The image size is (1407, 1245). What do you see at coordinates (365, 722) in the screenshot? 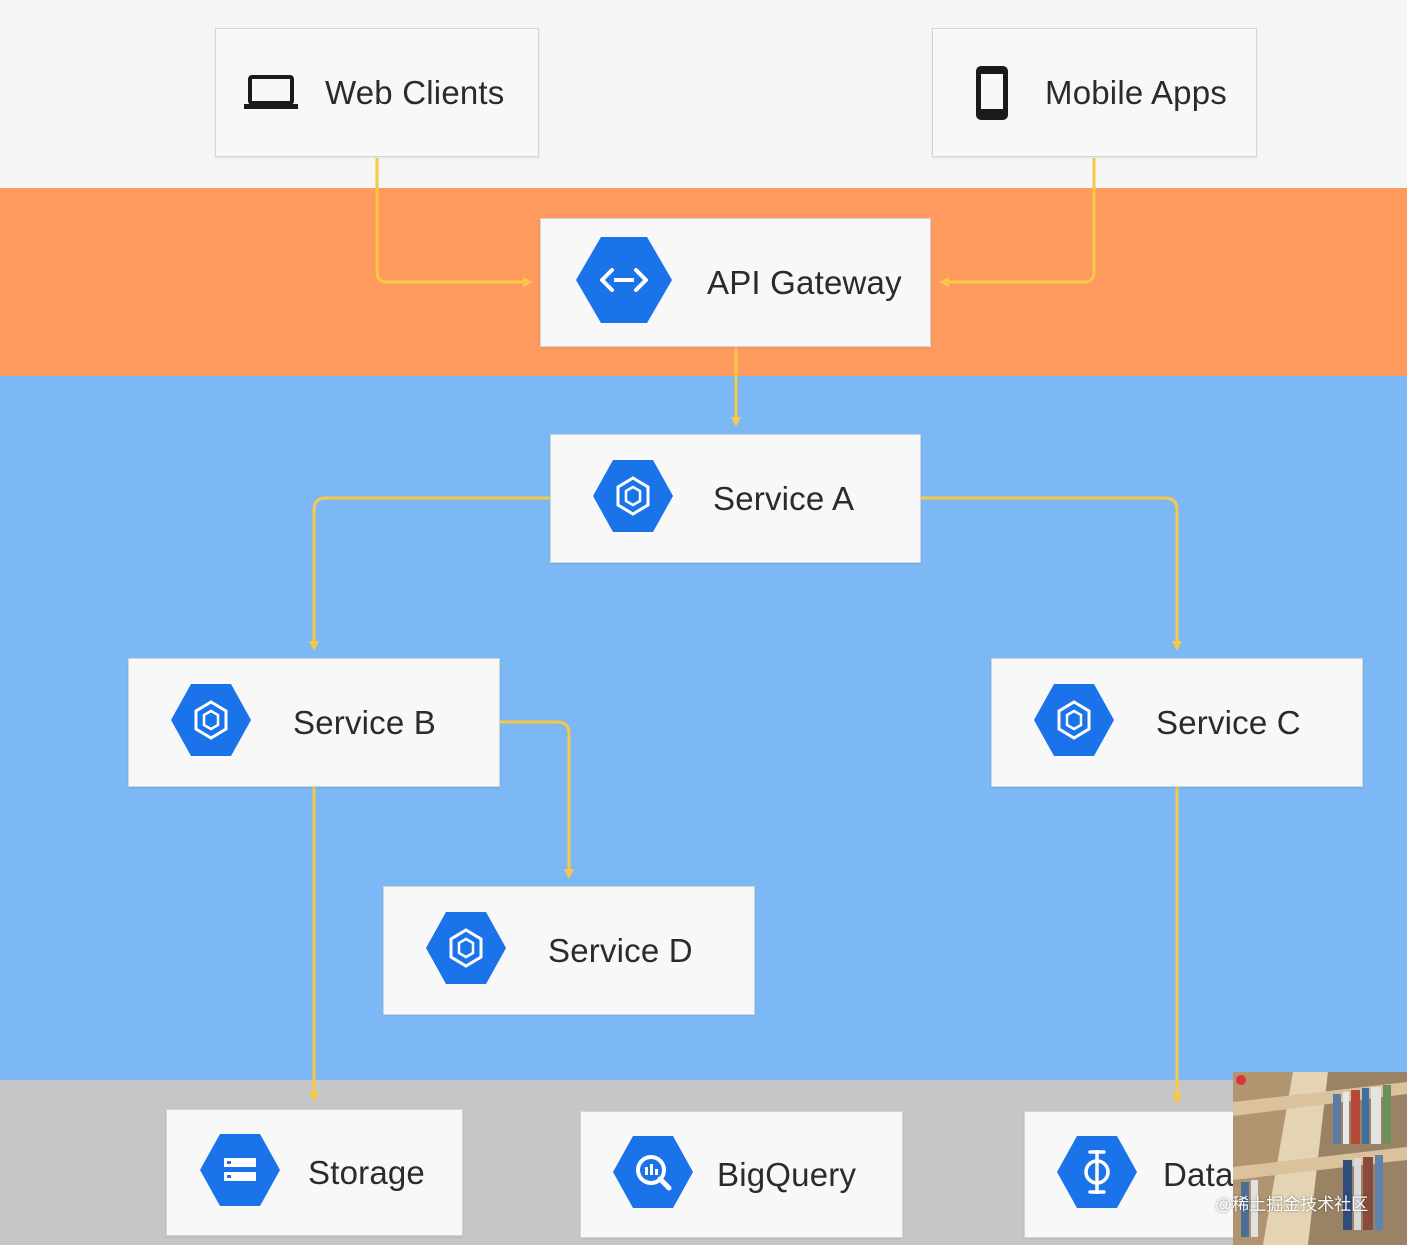
I see `service-b-label: Service B` at bounding box center [365, 722].